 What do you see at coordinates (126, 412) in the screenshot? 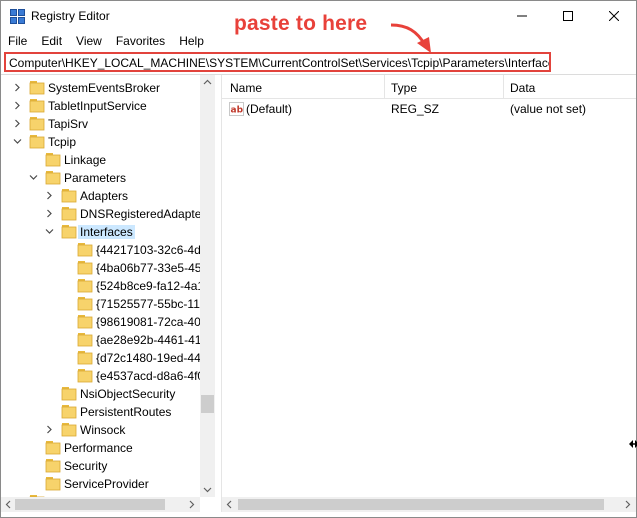
I see `tree-item-label: PersistentRoutes` at bounding box center [126, 412].